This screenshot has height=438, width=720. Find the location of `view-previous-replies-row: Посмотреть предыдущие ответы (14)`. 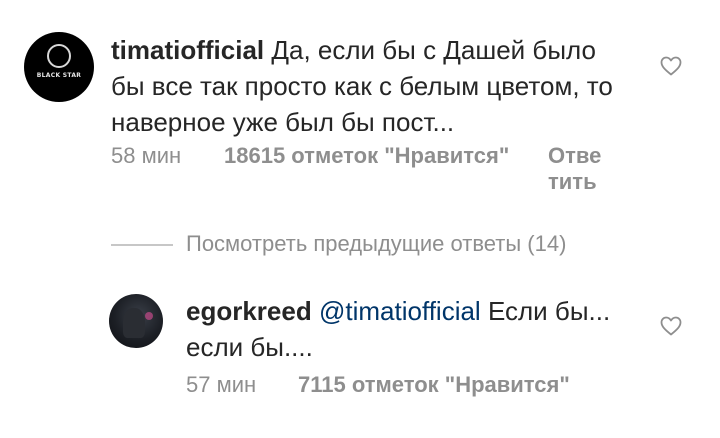

view-previous-replies-row: Посмотреть предыдущие ответы (14) is located at coordinates (391, 245).